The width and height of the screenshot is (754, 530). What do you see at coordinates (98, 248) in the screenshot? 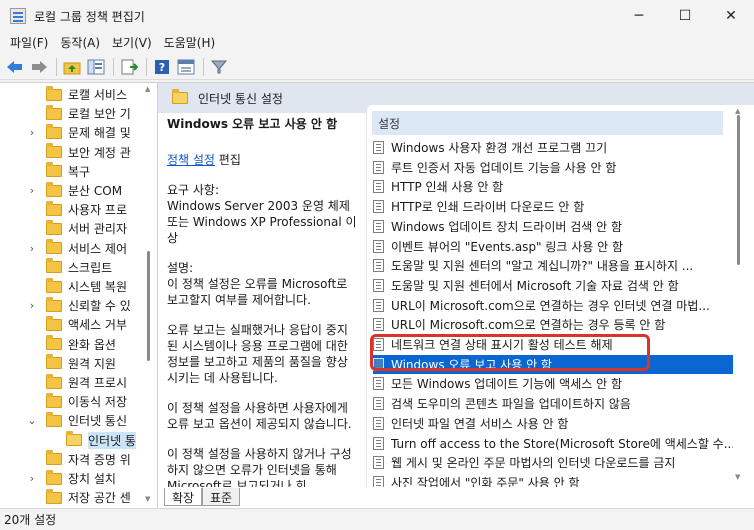
I see `tree-item-label: 서비스 제어` at bounding box center [98, 248].